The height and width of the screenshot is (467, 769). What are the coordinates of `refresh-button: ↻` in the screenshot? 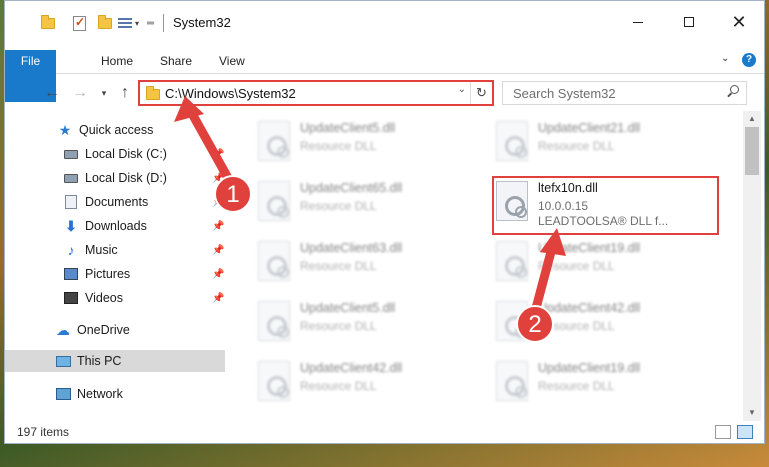 It's located at (481, 93).